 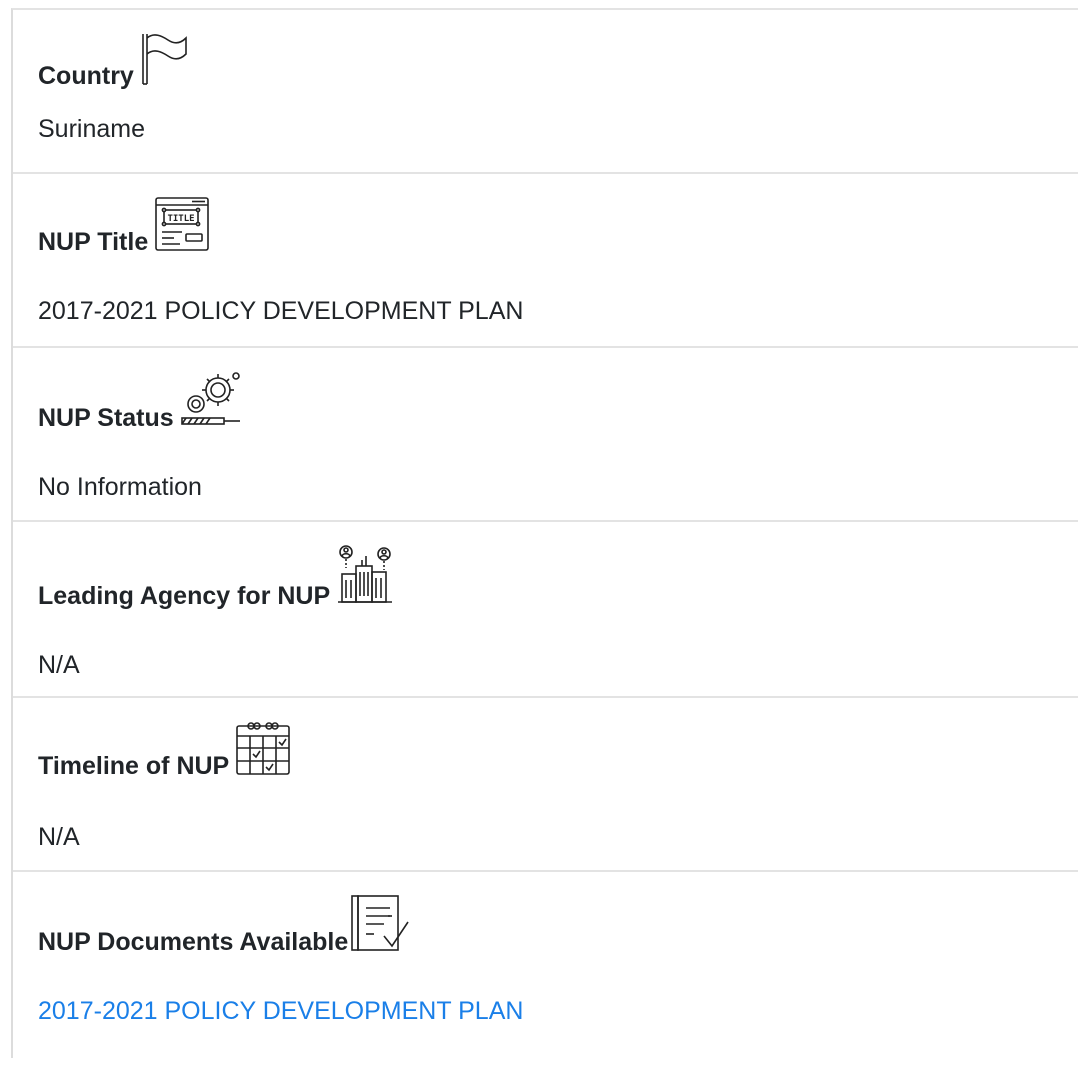 I want to click on nup-status-label-row: NUP Status, so click(x=140, y=401).